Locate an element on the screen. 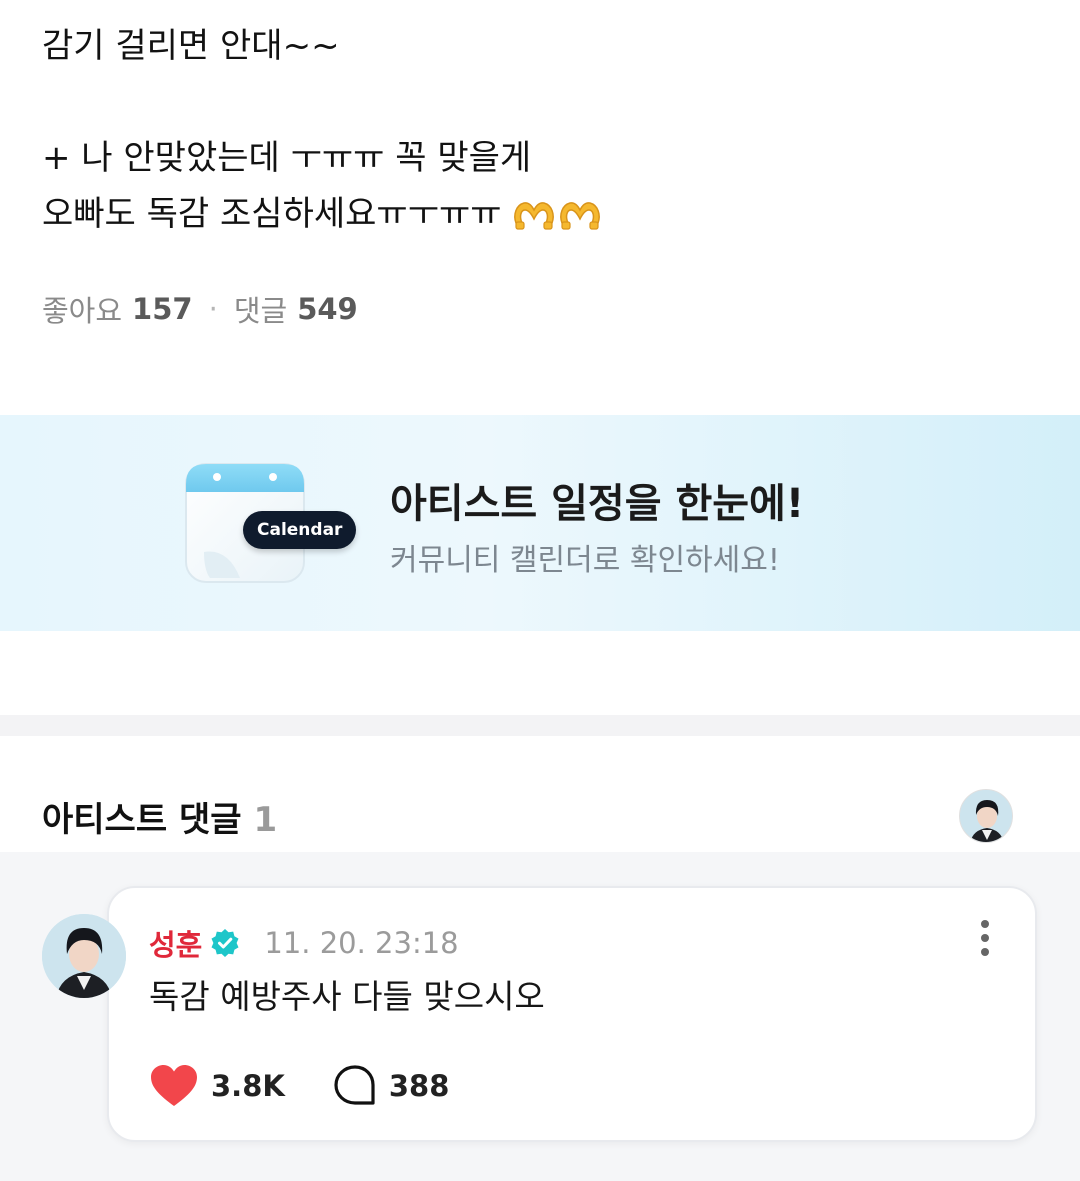 This screenshot has width=1080, height=1181. banner-subtitle: 커뮤니티 캘린더로 확인하세요! is located at coordinates (585, 560).